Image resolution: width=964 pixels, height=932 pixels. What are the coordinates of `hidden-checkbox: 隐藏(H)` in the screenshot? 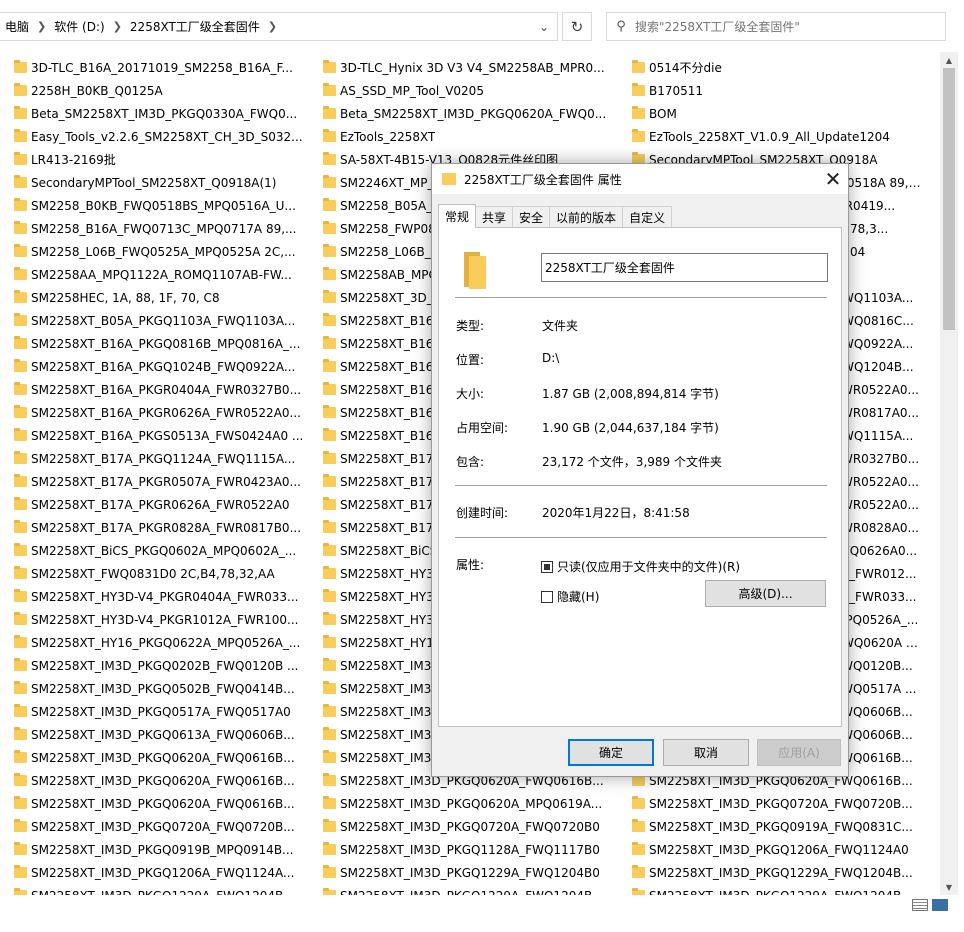 It's located at (570, 596).